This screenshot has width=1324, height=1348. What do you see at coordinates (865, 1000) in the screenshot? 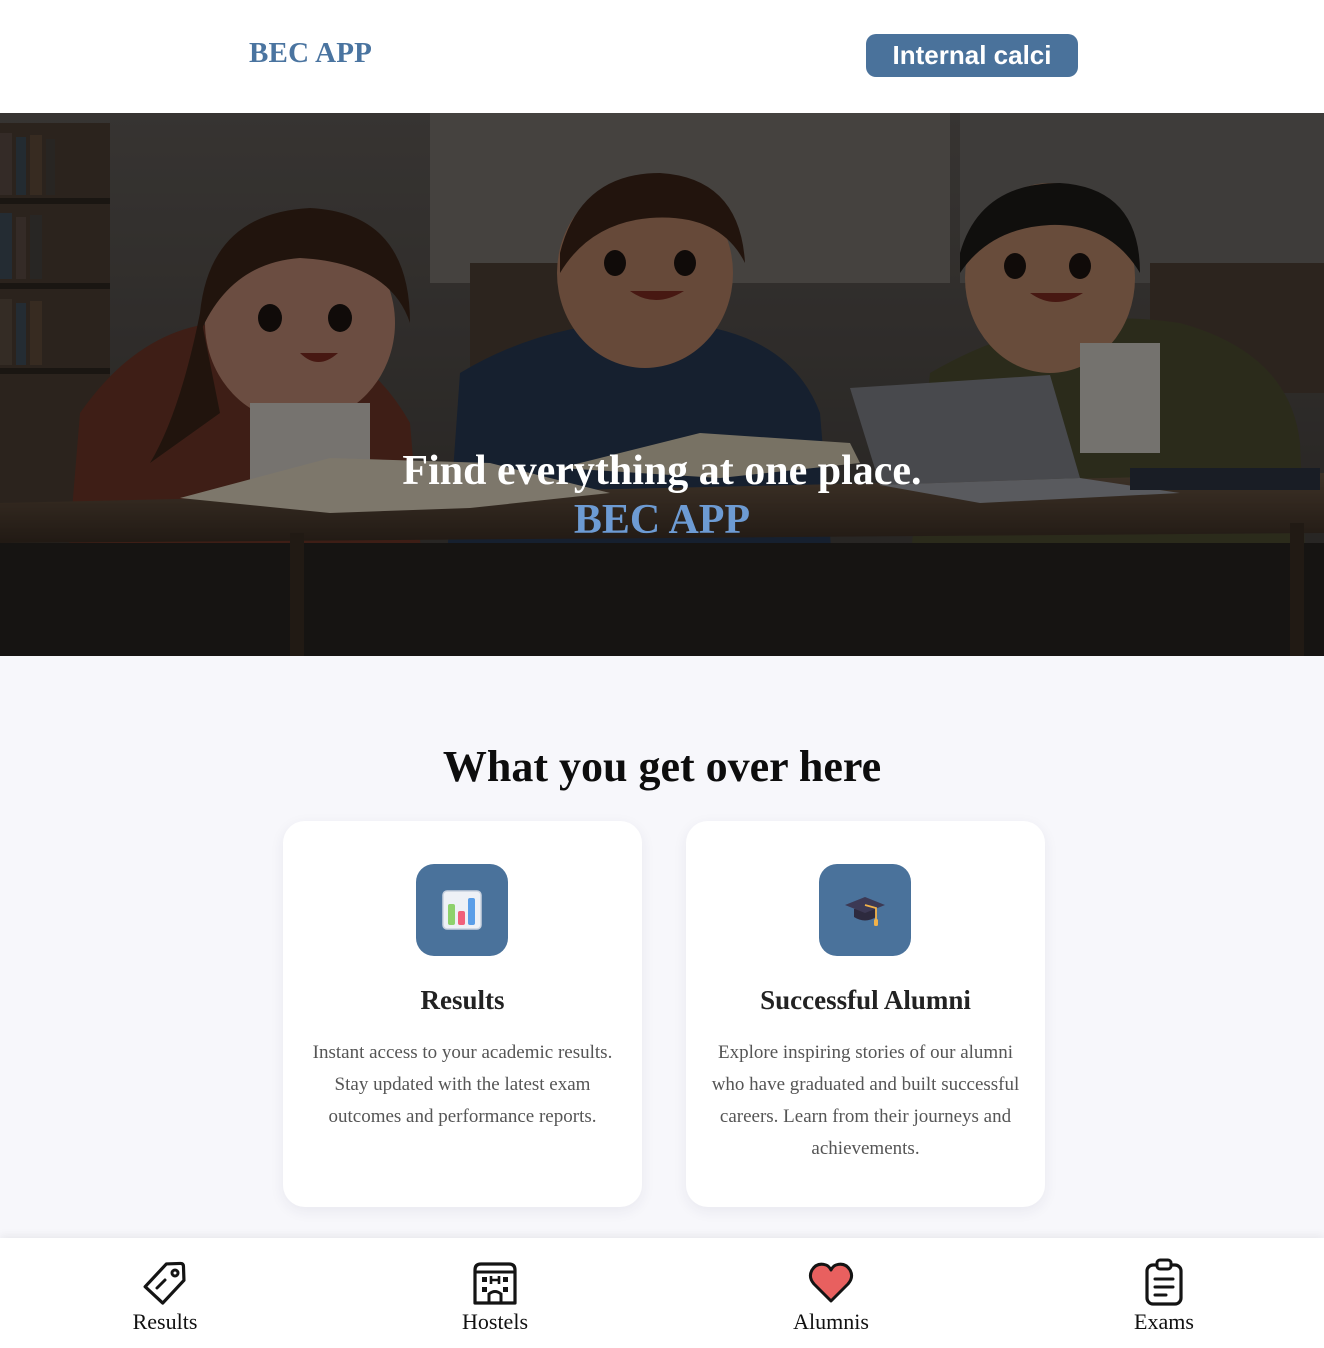
I see `alumni-card-title: Successful Alumni` at bounding box center [865, 1000].